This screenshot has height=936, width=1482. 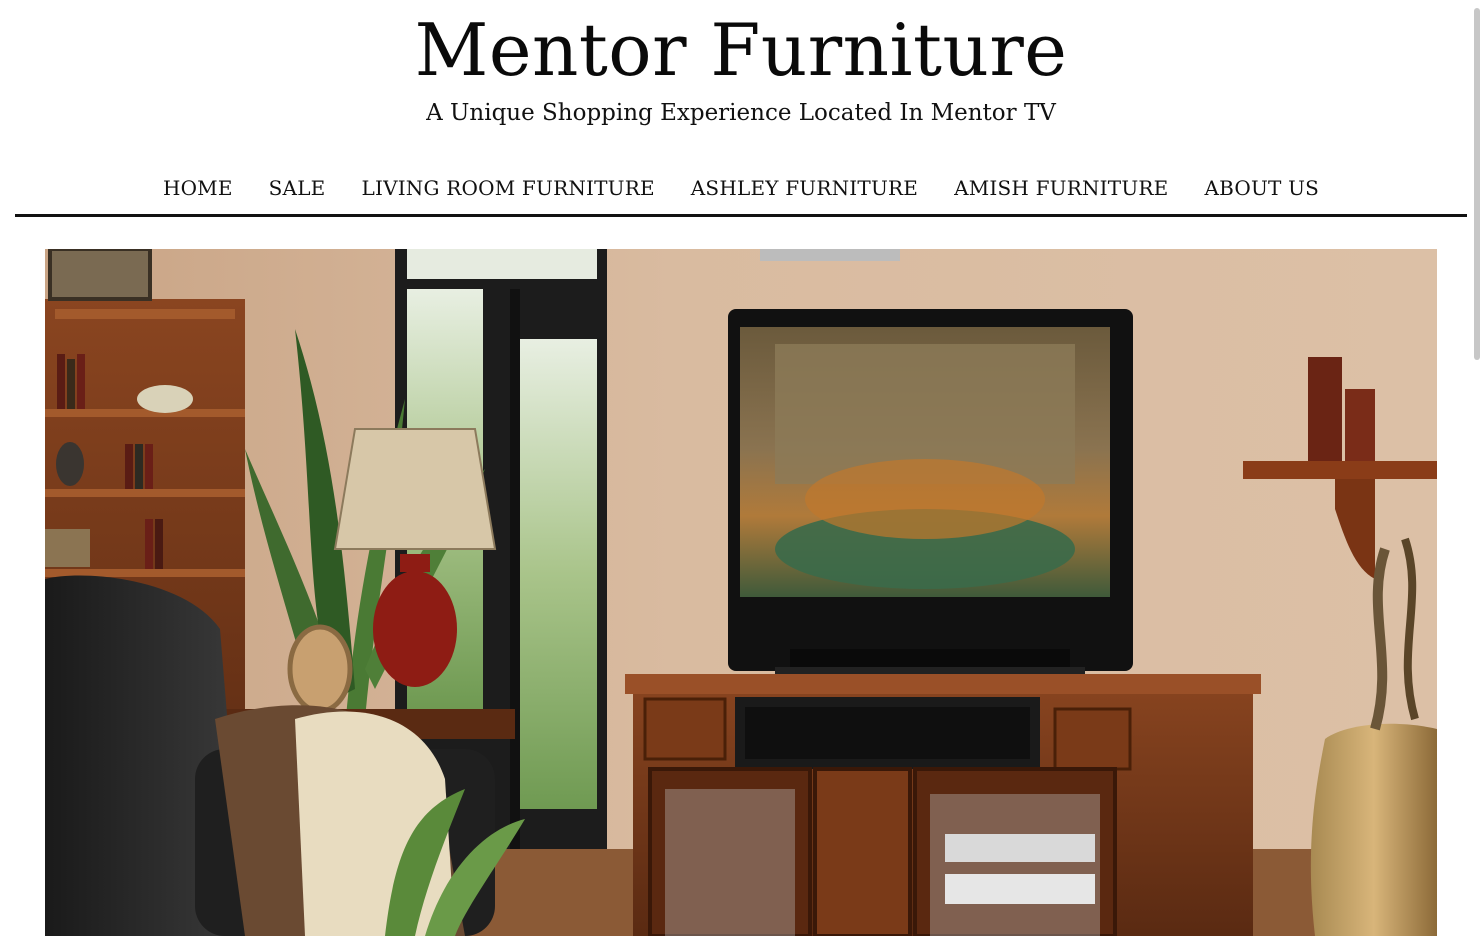 I want to click on nav-item-living-room-furniture: LIVING ROOM FURNITURE, so click(x=507, y=188).